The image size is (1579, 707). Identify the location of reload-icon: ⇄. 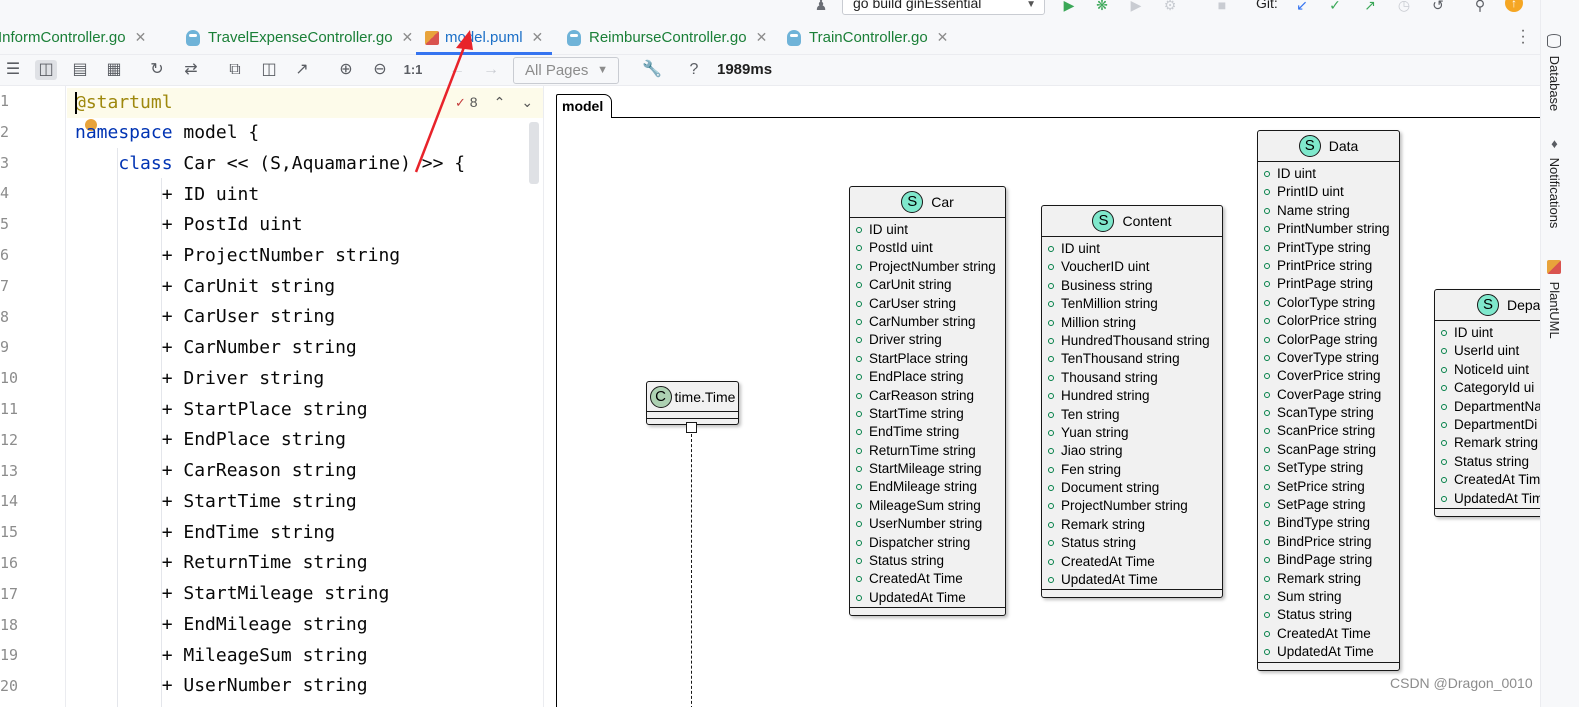
(191, 70).